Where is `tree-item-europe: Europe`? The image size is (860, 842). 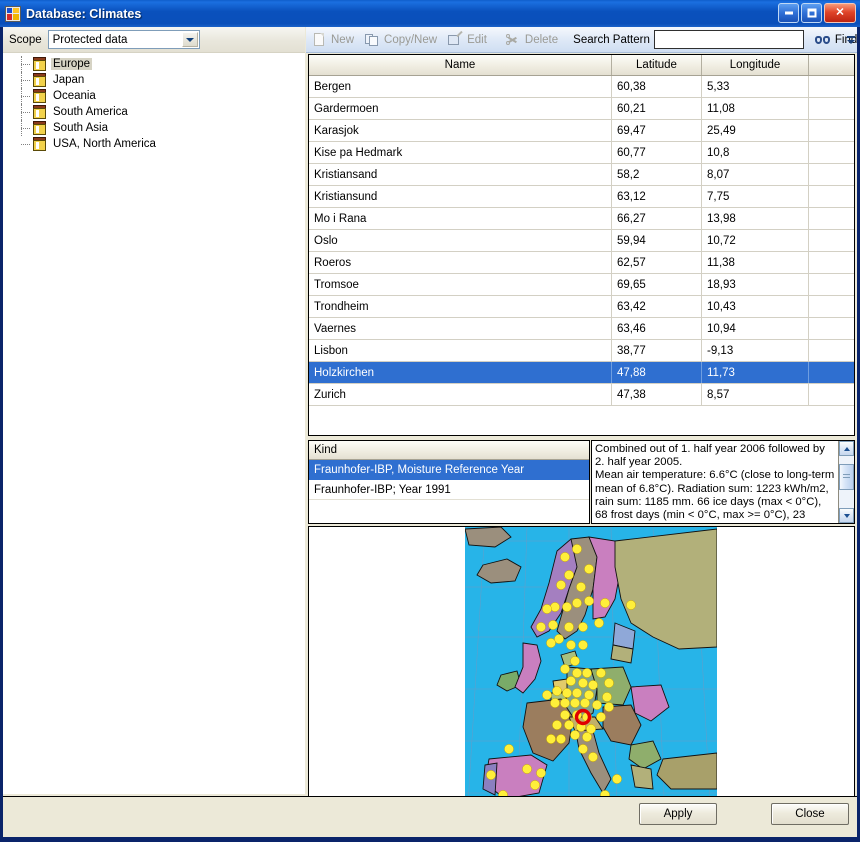
tree-item-europe: Europe is located at coordinates (154, 64).